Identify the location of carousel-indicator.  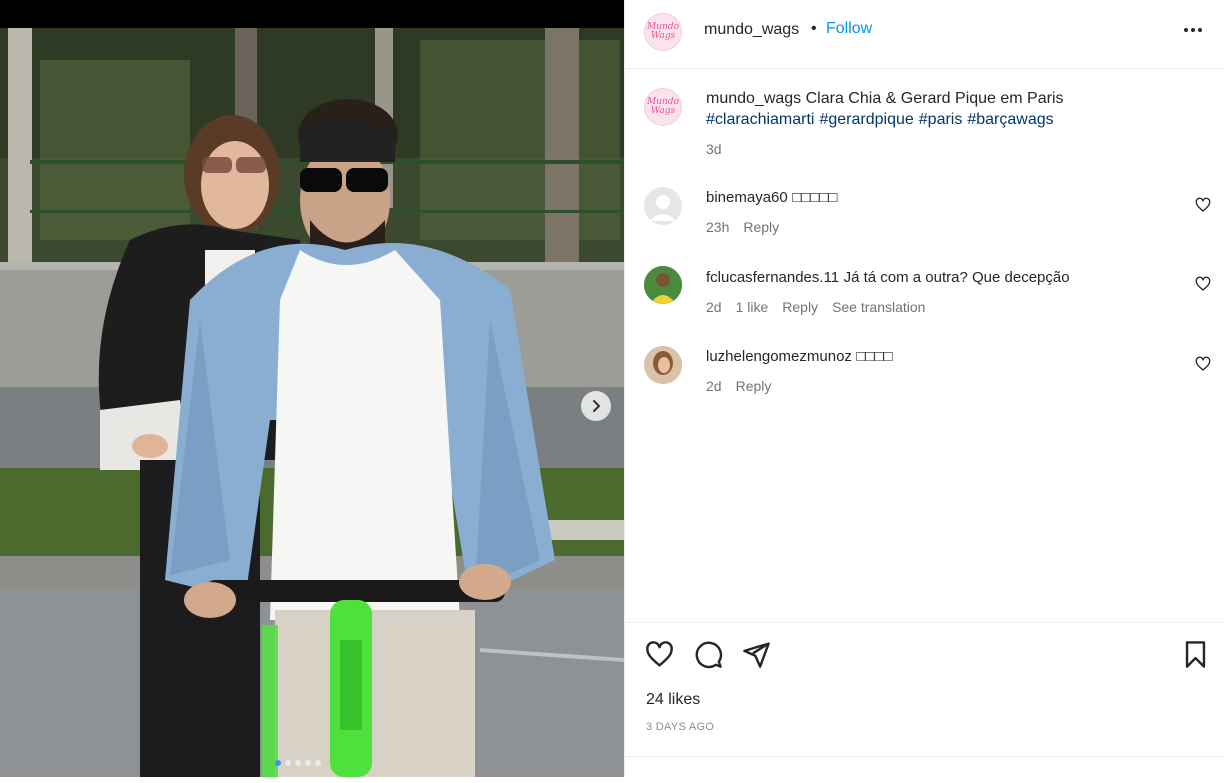
(298, 763).